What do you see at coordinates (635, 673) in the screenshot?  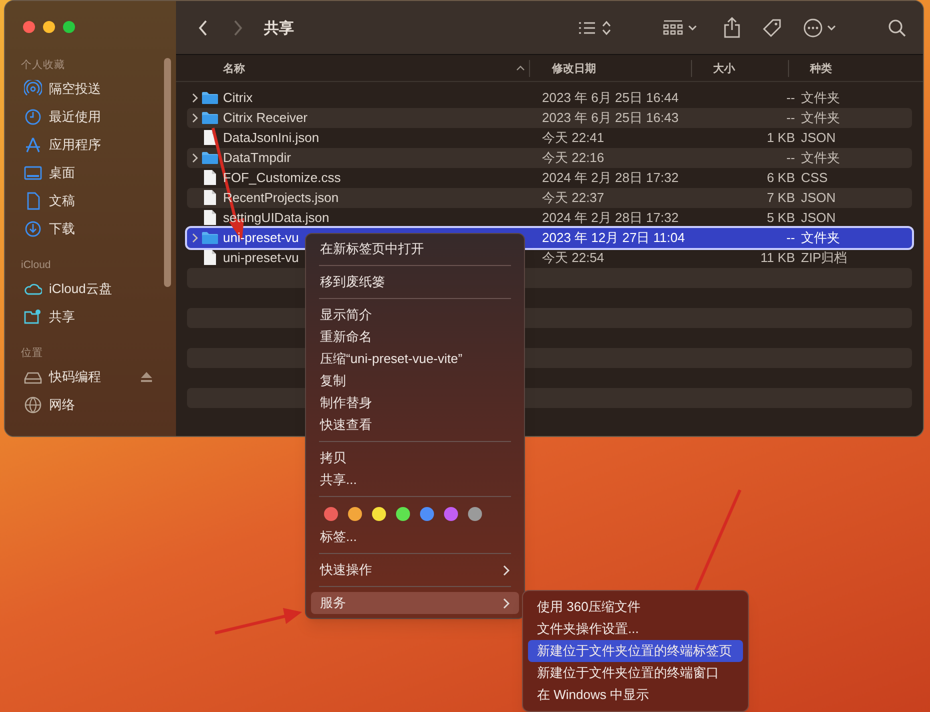 I see `menu-item: 新建位于文件夹位置的终端窗口` at bounding box center [635, 673].